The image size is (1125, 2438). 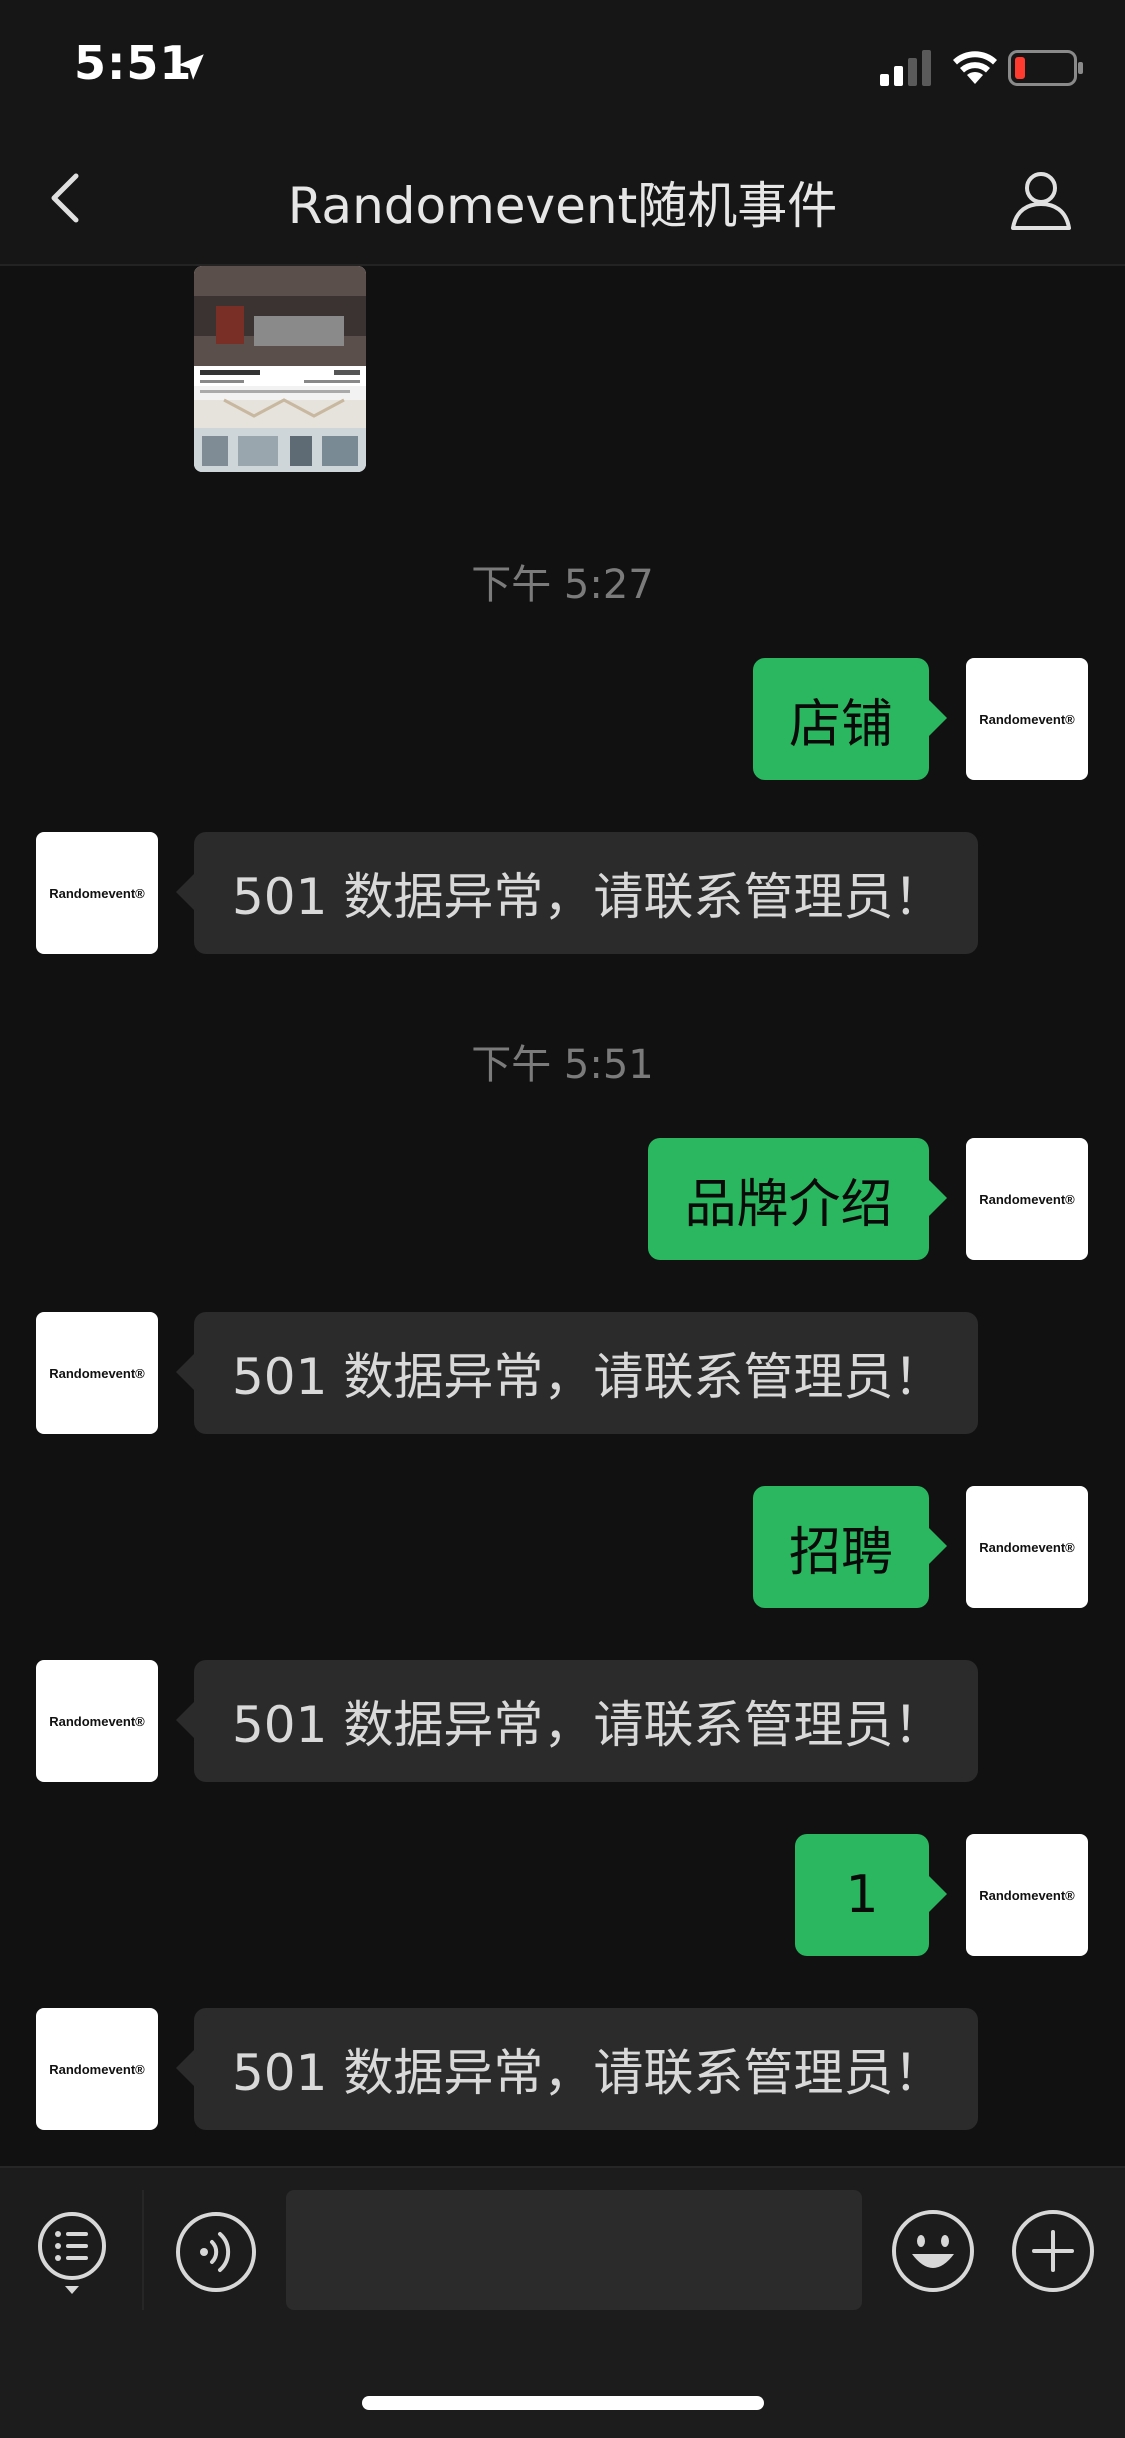 What do you see at coordinates (1053, 2251) in the screenshot?
I see `plus-more-icon` at bounding box center [1053, 2251].